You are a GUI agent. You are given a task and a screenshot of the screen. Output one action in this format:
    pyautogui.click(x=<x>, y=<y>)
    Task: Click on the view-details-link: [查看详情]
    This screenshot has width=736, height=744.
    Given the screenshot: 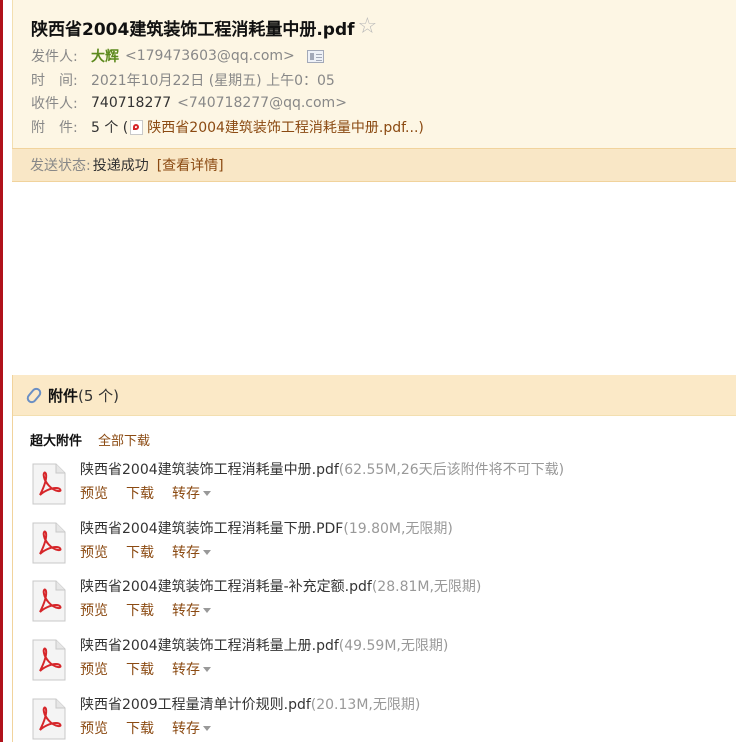 What is the action you would take?
    pyautogui.click(x=190, y=165)
    